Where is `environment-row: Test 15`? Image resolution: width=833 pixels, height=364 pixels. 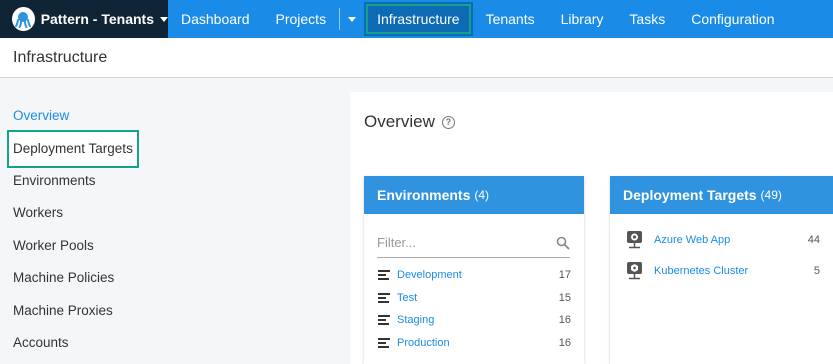
environment-row: Test 15 is located at coordinates (474, 298).